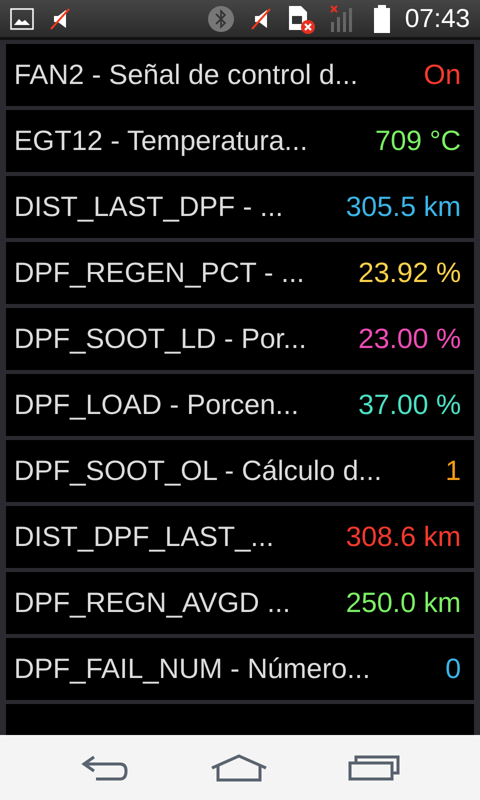 Image resolution: width=480 pixels, height=800 pixels. I want to click on recent-apps-icon, so click(374, 767).